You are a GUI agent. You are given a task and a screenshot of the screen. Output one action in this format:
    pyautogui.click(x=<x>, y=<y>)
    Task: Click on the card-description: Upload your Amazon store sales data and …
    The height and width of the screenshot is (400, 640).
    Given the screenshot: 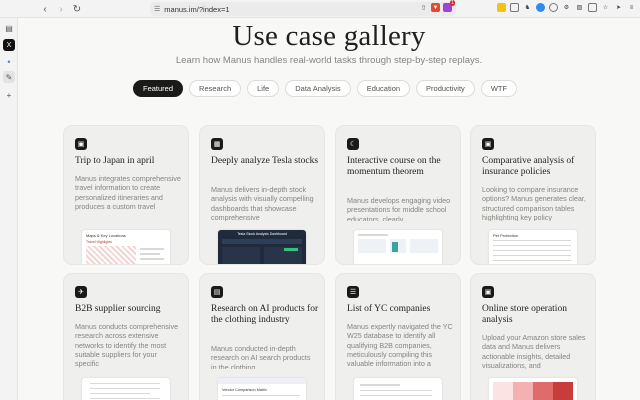 What is the action you would take?
    pyautogui.click(x=534, y=351)
    